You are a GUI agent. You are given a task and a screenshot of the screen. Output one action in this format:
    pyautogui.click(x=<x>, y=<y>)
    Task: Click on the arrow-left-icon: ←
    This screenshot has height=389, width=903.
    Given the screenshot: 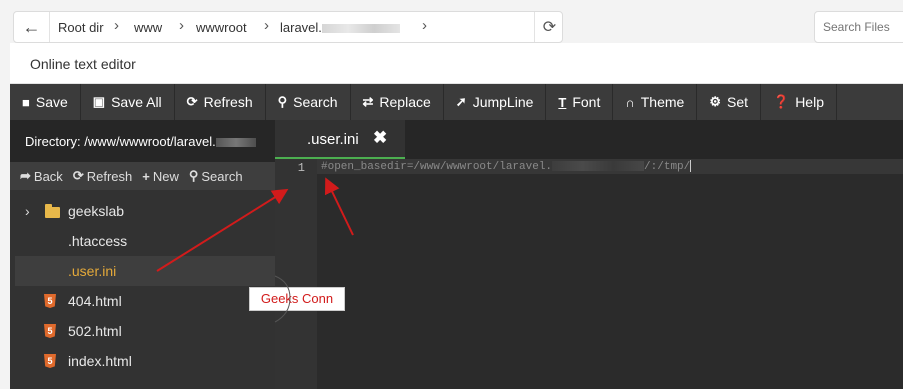 What is the action you would take?
    pyautogui.click(x=32, y=27)
    